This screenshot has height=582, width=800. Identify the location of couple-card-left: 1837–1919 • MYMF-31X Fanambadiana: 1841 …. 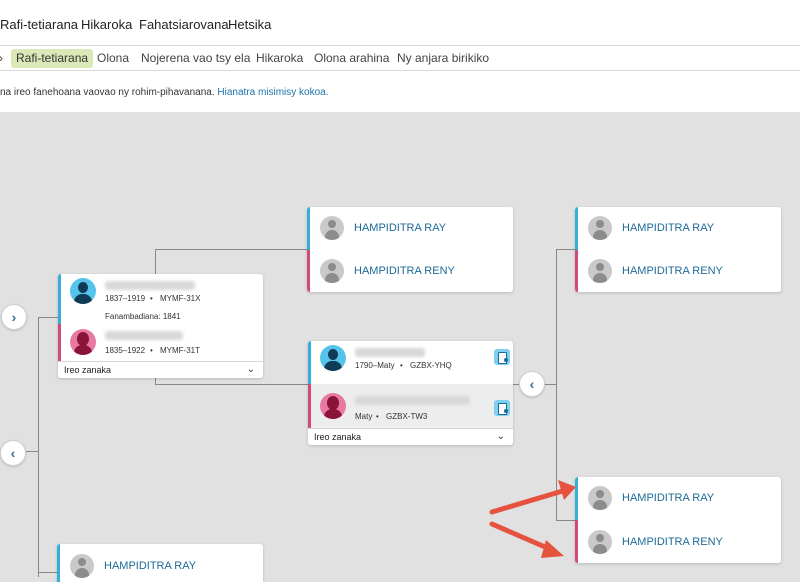
(160, 326).